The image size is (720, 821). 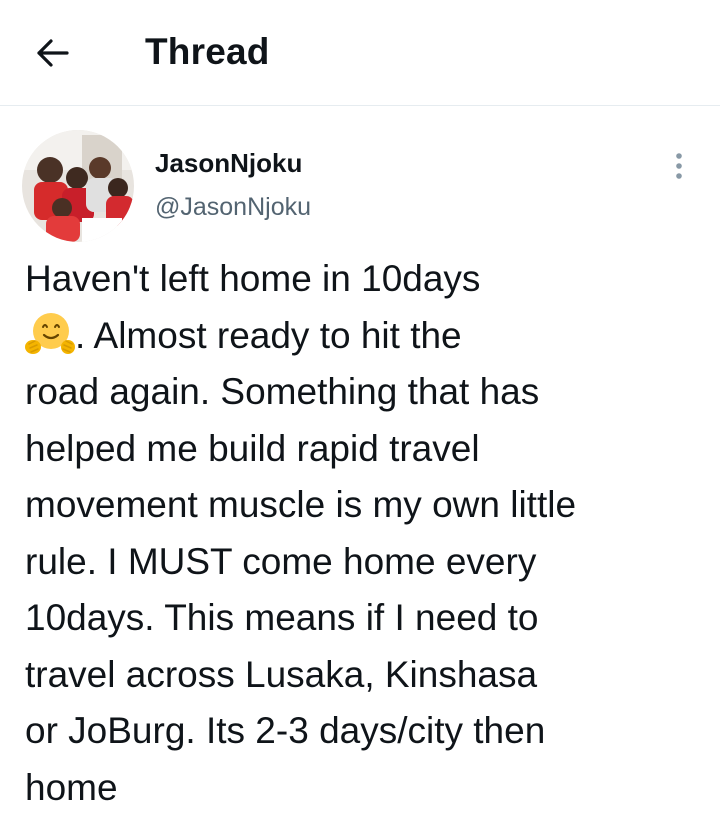 I want to click on more-vertical-icon, so click(x=679, y=166).